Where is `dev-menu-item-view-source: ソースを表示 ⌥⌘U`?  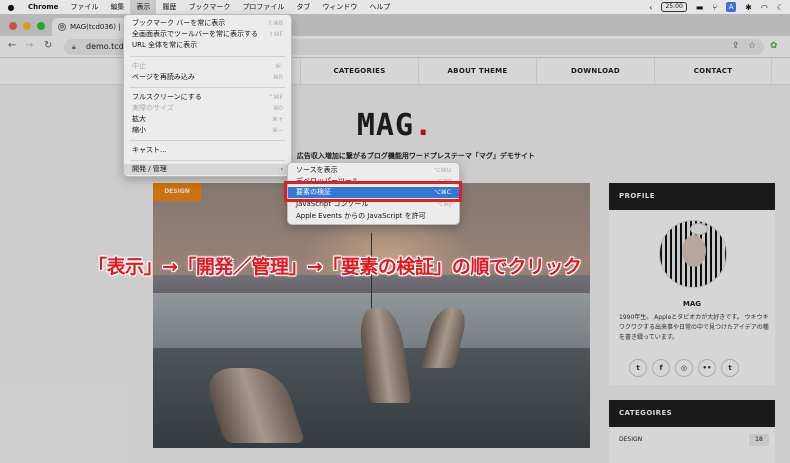
dev-menu-item-view-source: ソースを表示 ⌥⌘U is located at coordinates (373, 170).